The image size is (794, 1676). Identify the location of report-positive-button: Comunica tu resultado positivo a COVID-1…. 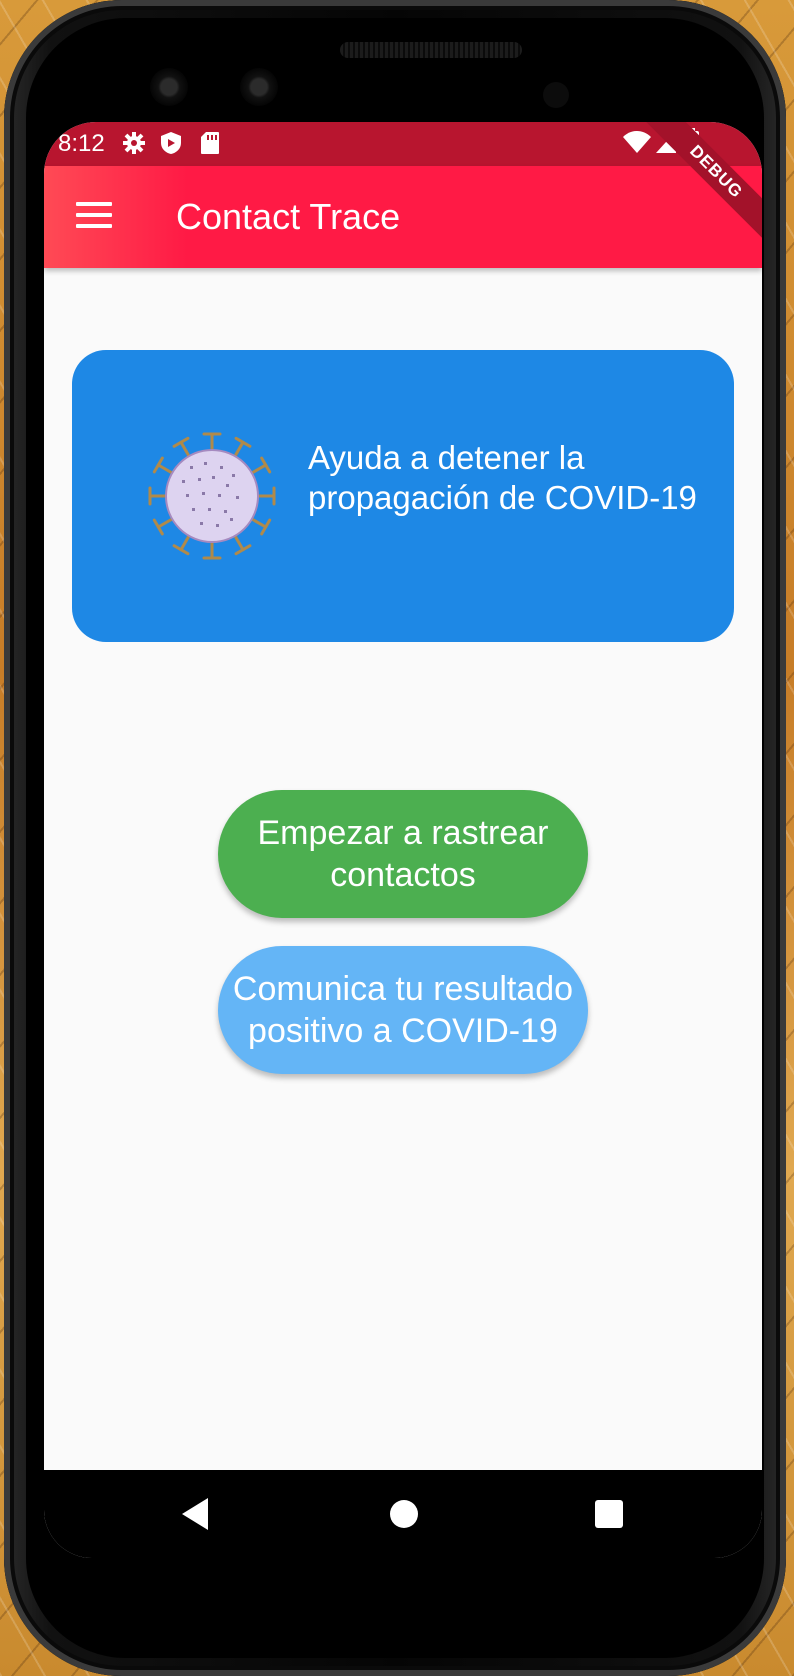
(403, 1010).